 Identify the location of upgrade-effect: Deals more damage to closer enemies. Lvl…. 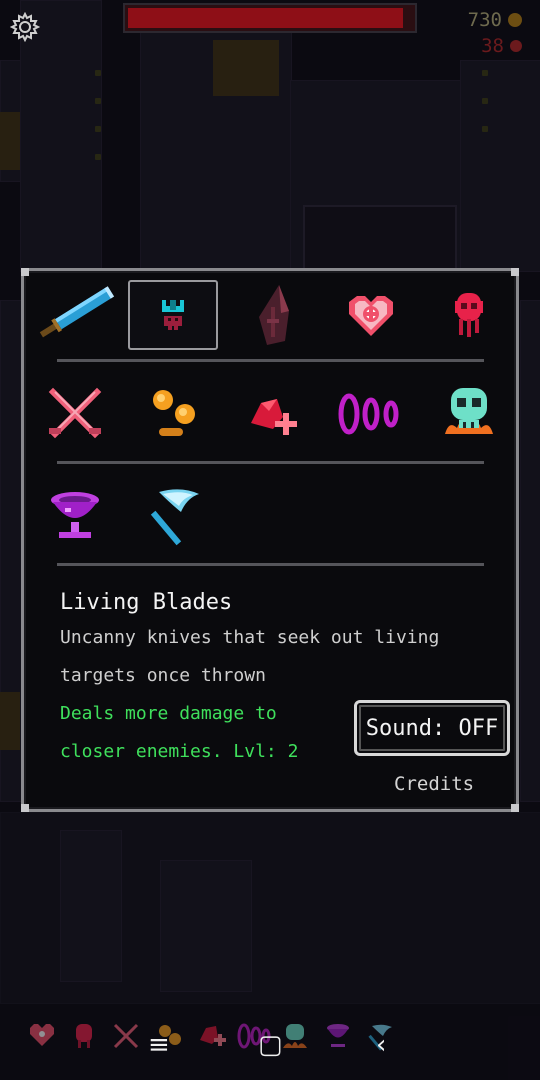
(179, 732).